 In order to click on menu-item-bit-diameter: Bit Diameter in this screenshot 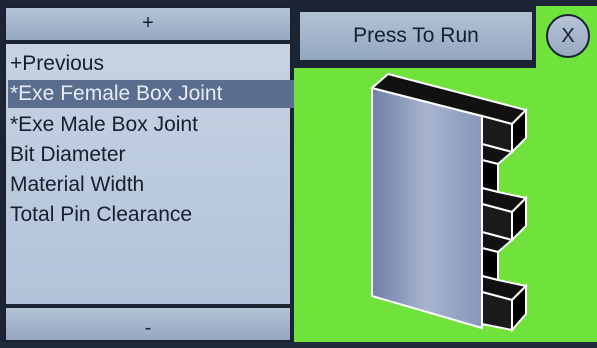, I will do `click(150, 155)`.